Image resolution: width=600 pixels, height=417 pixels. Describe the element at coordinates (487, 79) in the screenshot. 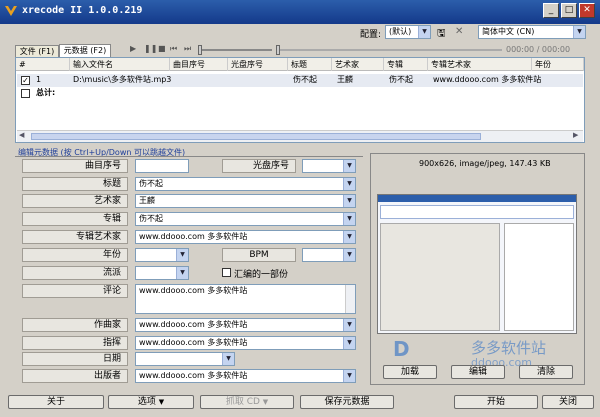

I see `row-album-artist: www.ddooo.com 多多软件站` at that location.